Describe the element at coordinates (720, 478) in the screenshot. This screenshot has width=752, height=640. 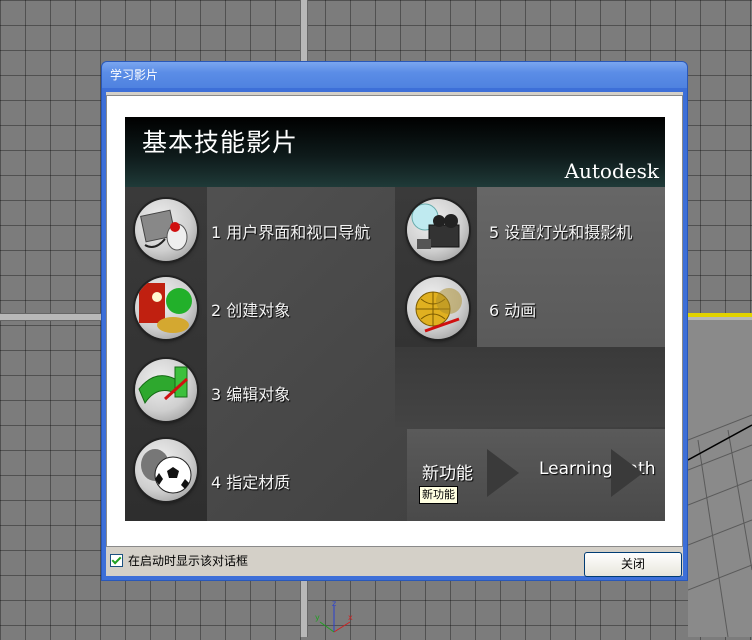
I see `perspective-viewport` at that location.